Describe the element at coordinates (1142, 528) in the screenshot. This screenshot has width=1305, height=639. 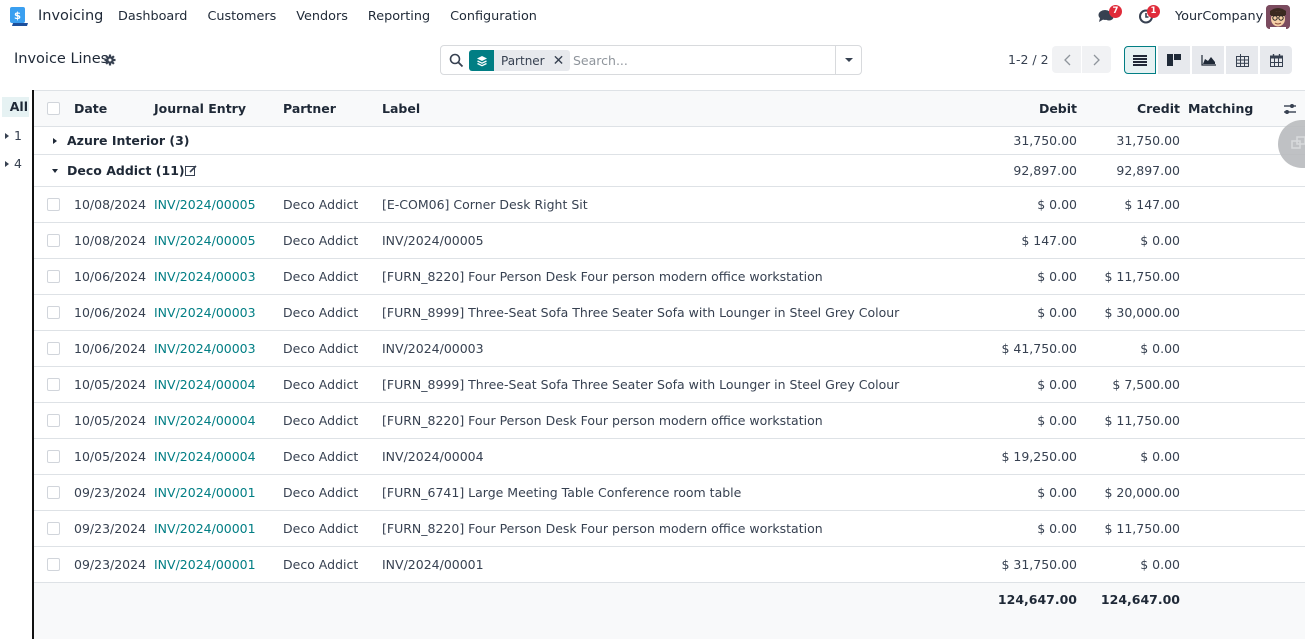
I see `cell-credit: $ 11,750.00` at that location.